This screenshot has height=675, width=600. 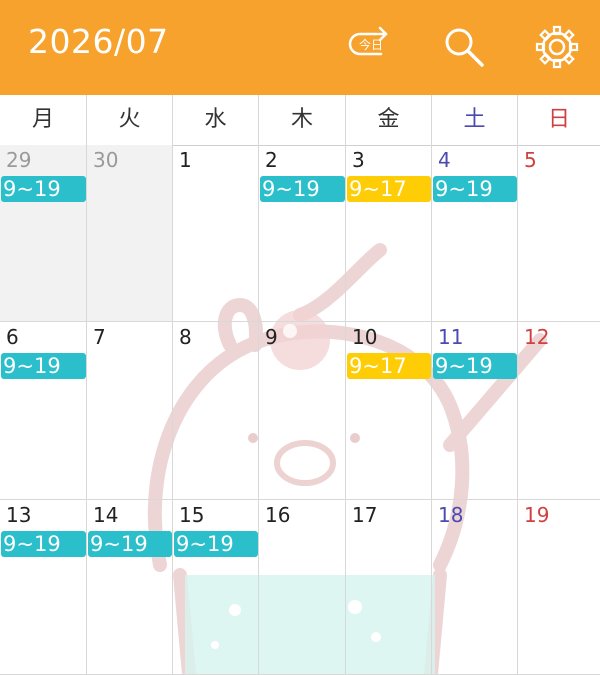 What do you see at coordinates (99, 337) in the screenshot?
I see `day-number: 7` at bounding box center [99, 337].